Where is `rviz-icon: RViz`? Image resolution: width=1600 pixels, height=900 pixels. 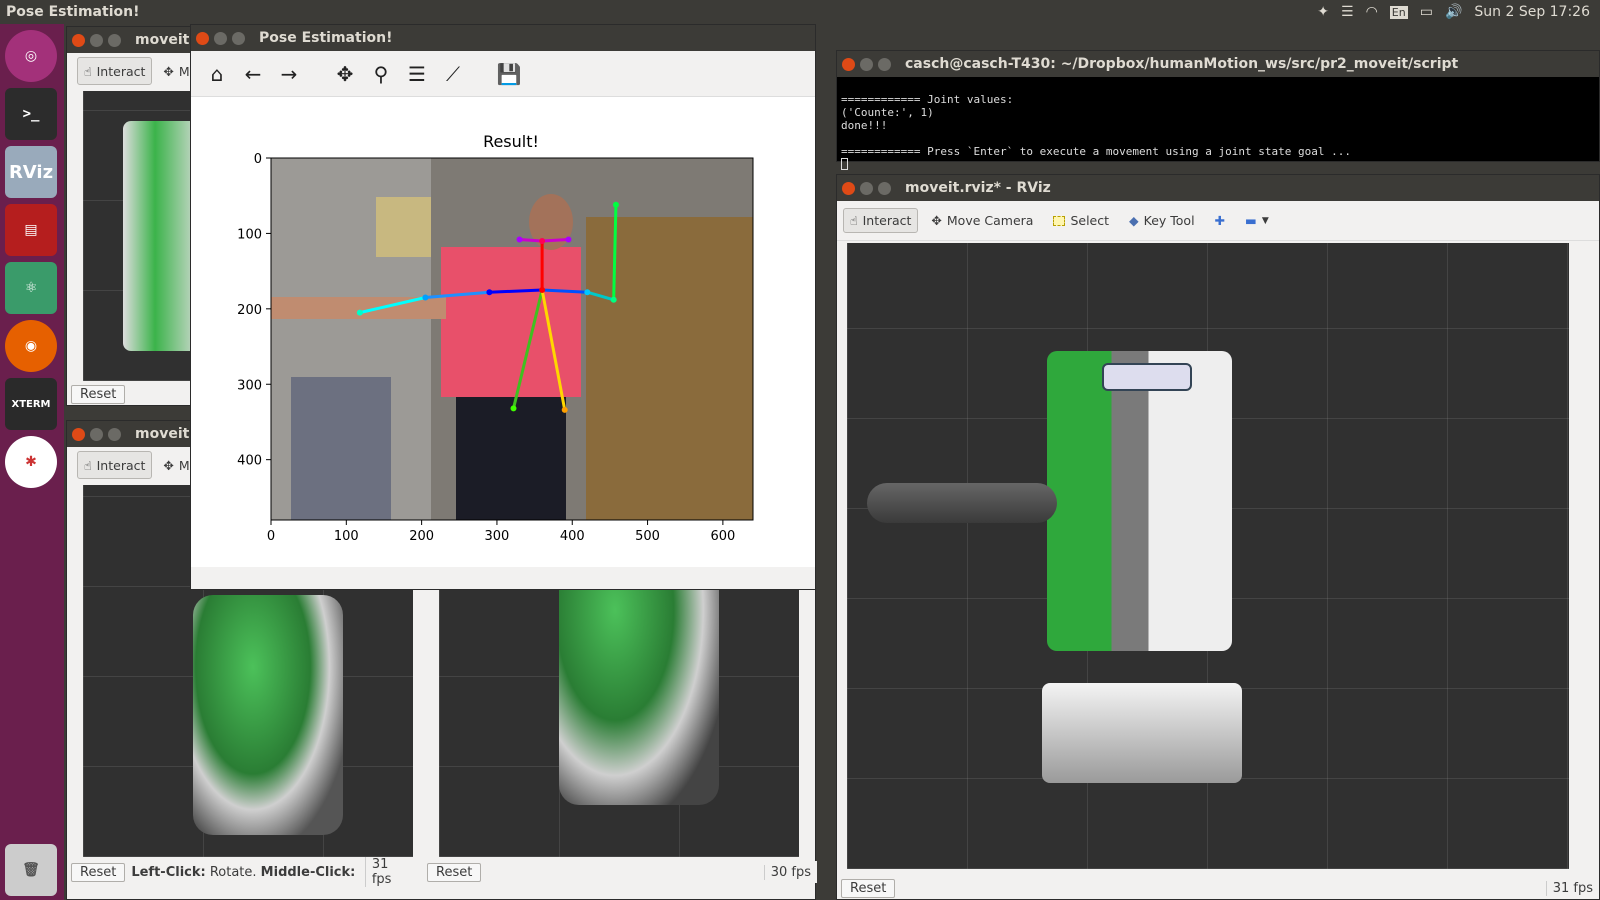 rviz-icon: RViz is located at coordinates (31, 172).